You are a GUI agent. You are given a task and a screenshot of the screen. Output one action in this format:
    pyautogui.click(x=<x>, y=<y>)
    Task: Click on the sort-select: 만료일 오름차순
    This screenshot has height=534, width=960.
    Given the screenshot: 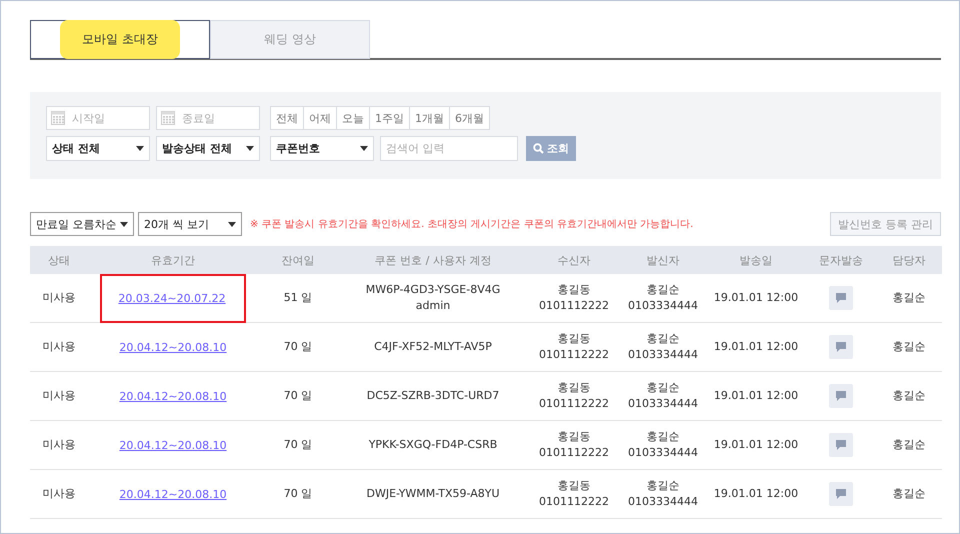 What is the action you would take?
    pyautogui.click(x=82, y=224)
    